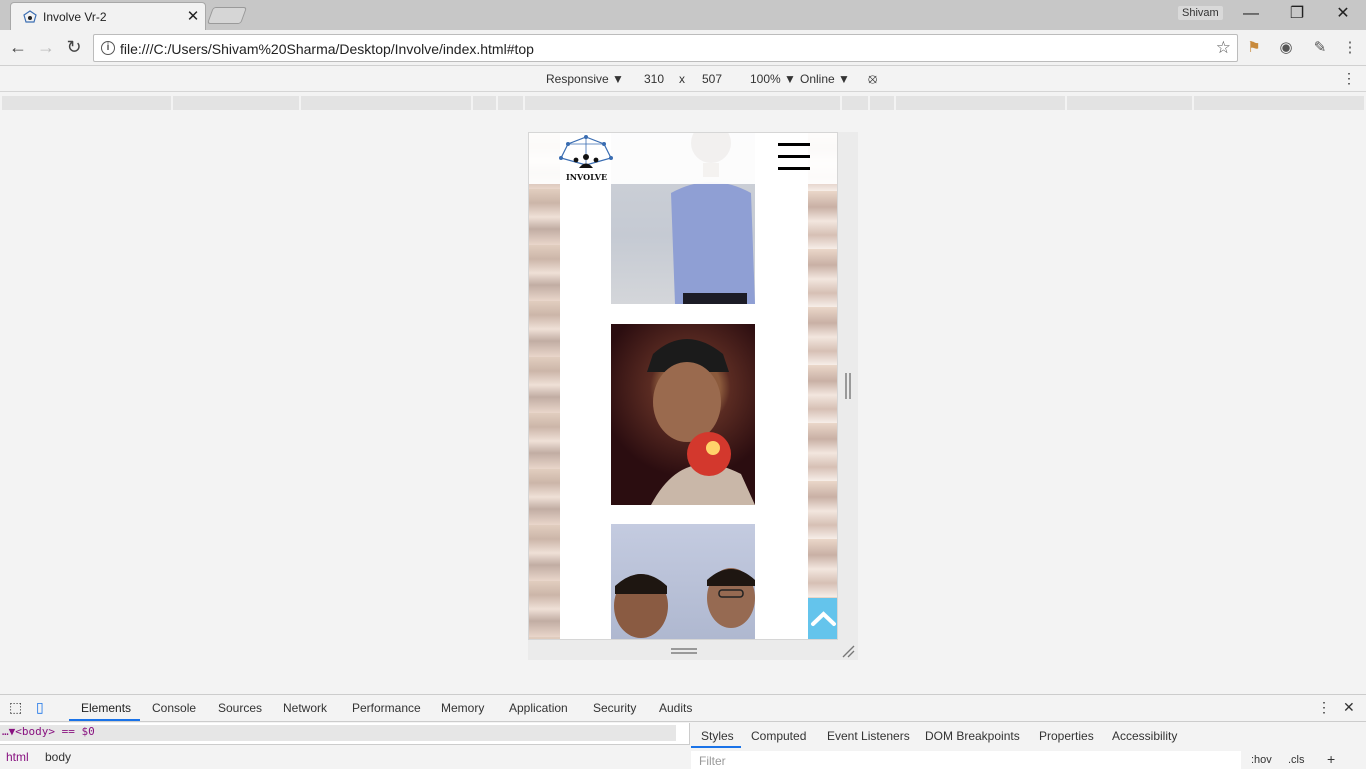 Image resolution: width=1366 pixels, height=769 pixels. Describe the element at coordinates (825, 79) in the screenshot. I see `network-throttle-select: Online ▼` at that location.